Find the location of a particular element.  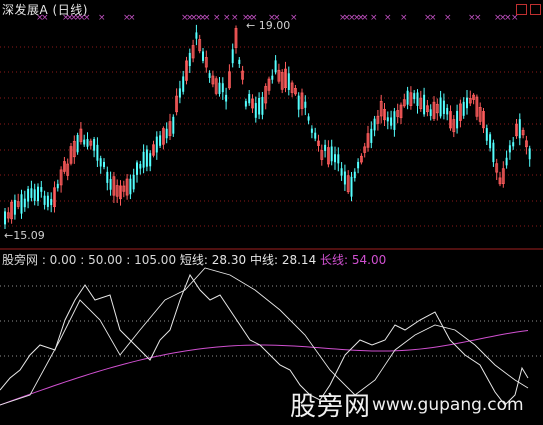

low-price-label: ←15.09 is located at coordinates (24, 235).